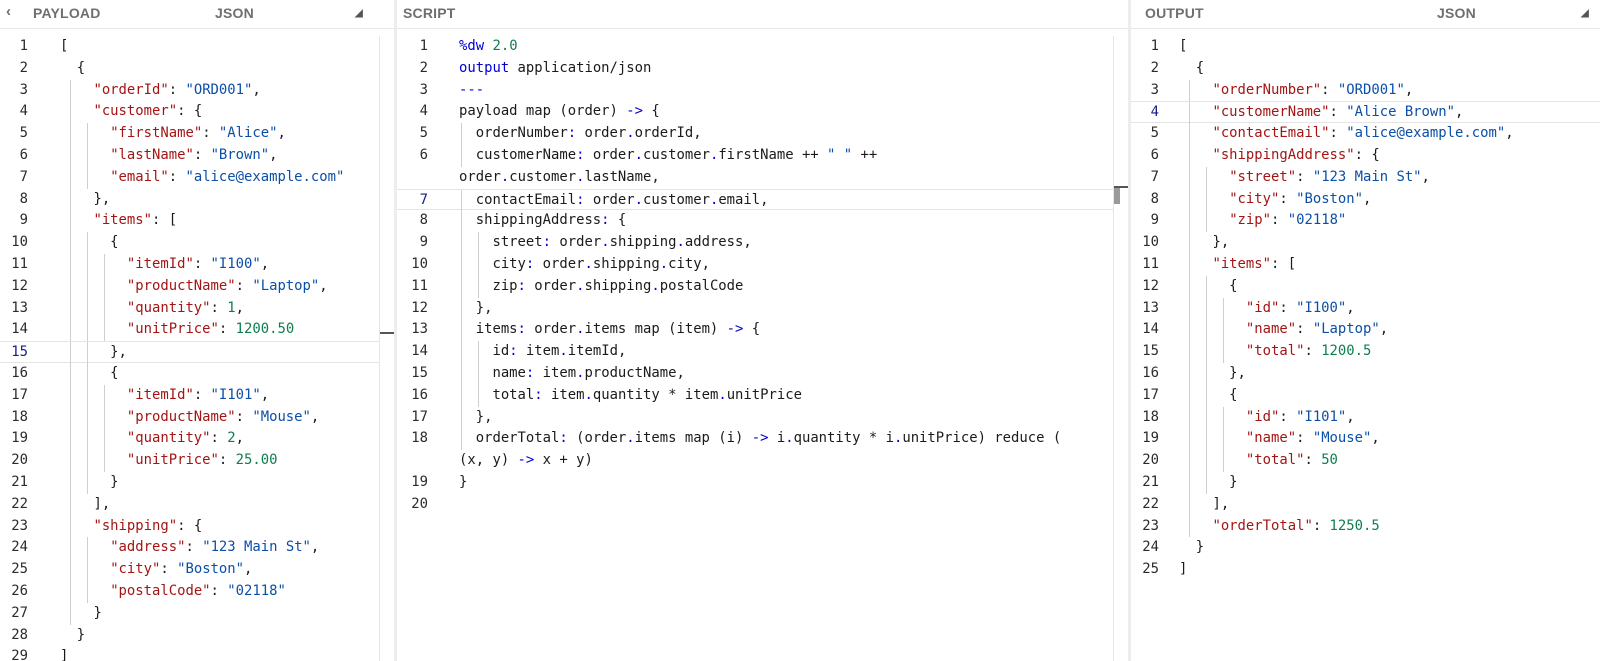  What do you see at coordinates (1365, 90) in the screenshot?
I see `code-line: 3 "orderNumber": "ORD001",` at bounding box center [1365, 90].